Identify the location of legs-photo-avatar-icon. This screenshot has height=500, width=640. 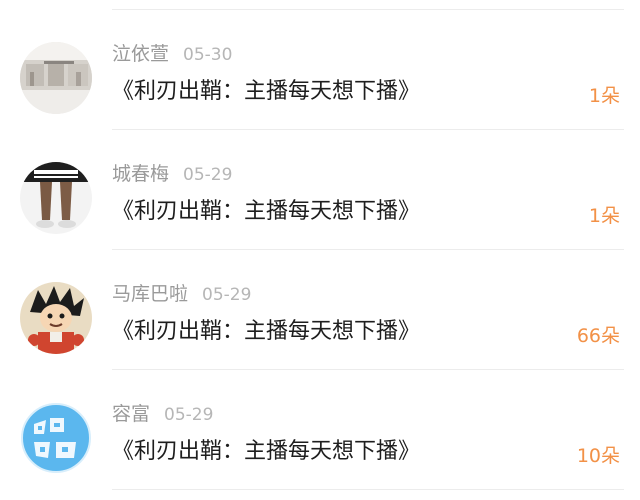
(56, 198).